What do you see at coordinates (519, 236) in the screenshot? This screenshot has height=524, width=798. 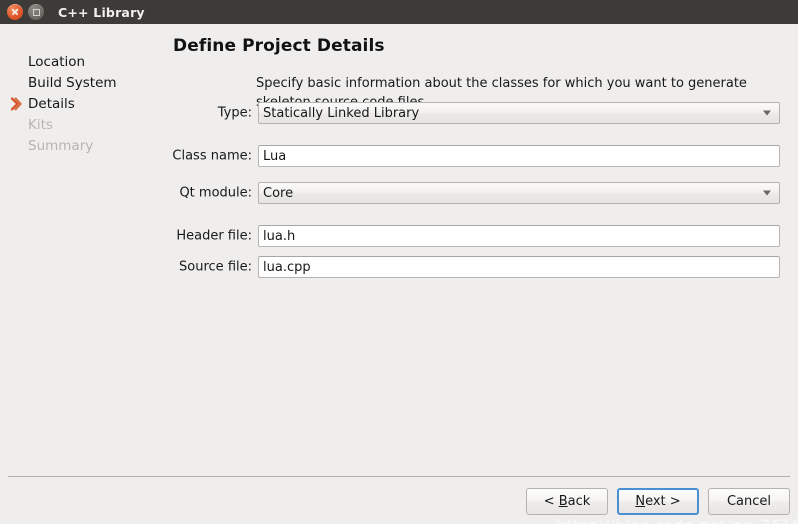 I see `header-file-input: lua.h` at bounding box center [519, 236].